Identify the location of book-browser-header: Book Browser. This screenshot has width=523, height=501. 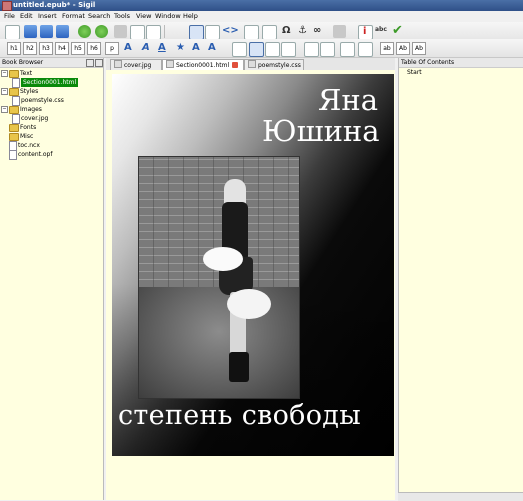
(51, 63).